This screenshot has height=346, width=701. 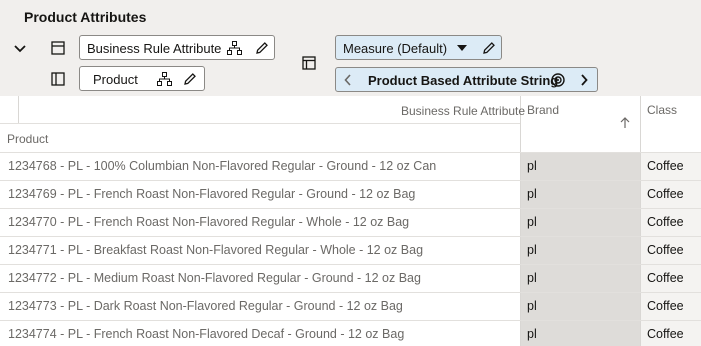 I want to click on collapse-toolbar-button, so click(x=20, y=49).